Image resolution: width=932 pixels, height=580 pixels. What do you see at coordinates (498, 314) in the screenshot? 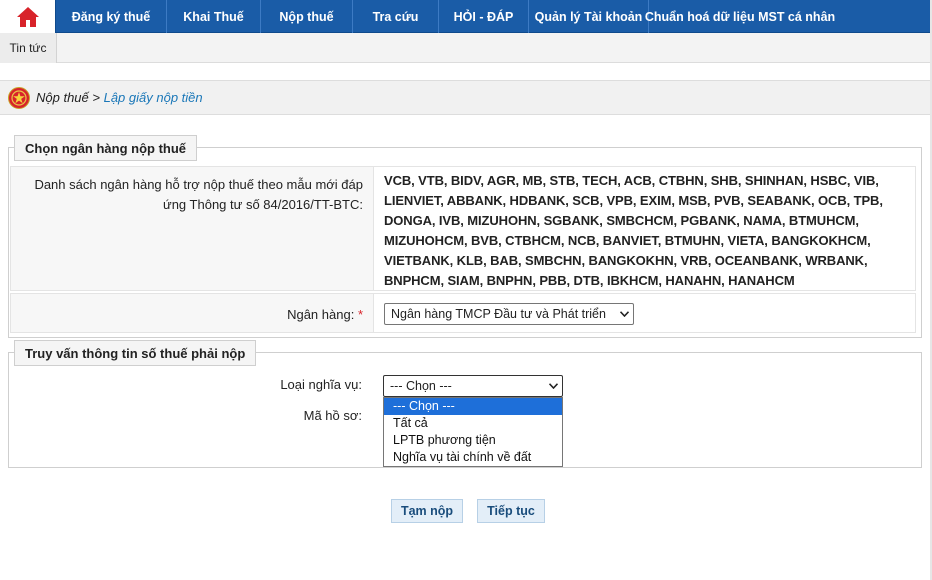
I see `bank-select-value: Ngân hàng TMCP Đầu tư và Phát triển` at bounding box center [498, 314].